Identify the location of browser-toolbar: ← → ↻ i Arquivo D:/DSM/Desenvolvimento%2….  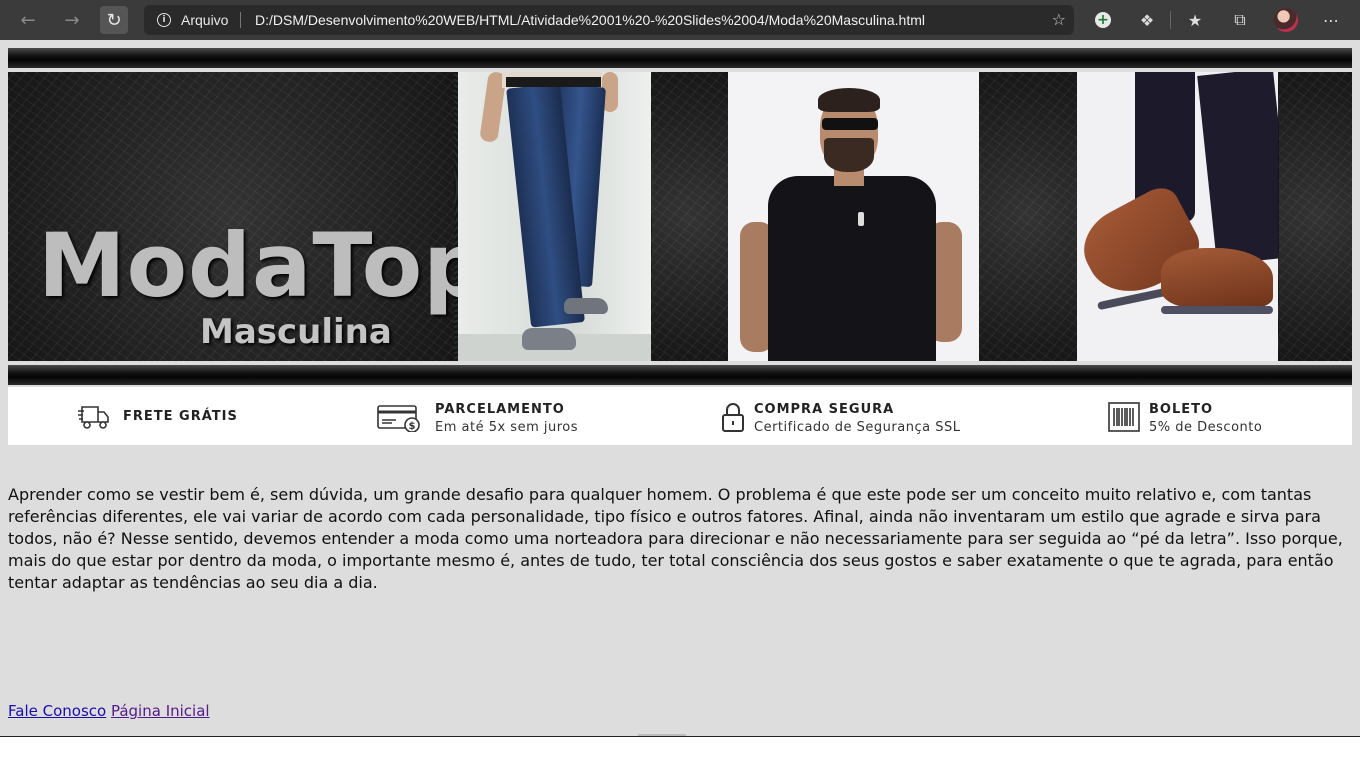
(680, 20).